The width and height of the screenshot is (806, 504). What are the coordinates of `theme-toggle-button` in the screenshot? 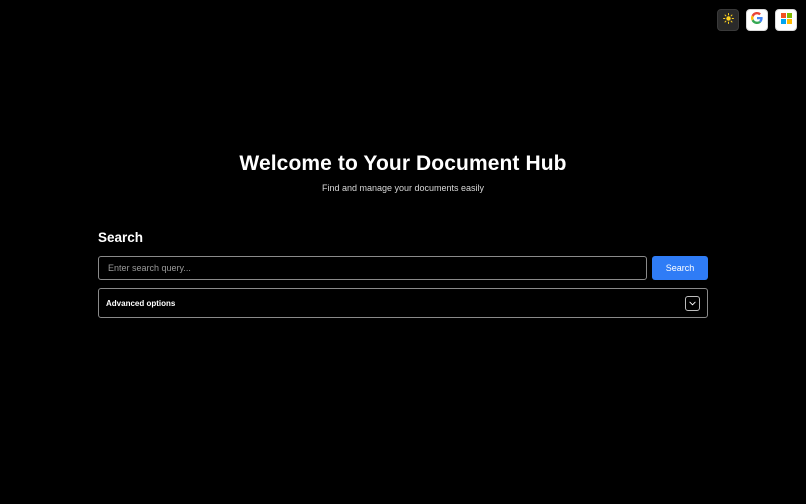 It's located at (728, 20).